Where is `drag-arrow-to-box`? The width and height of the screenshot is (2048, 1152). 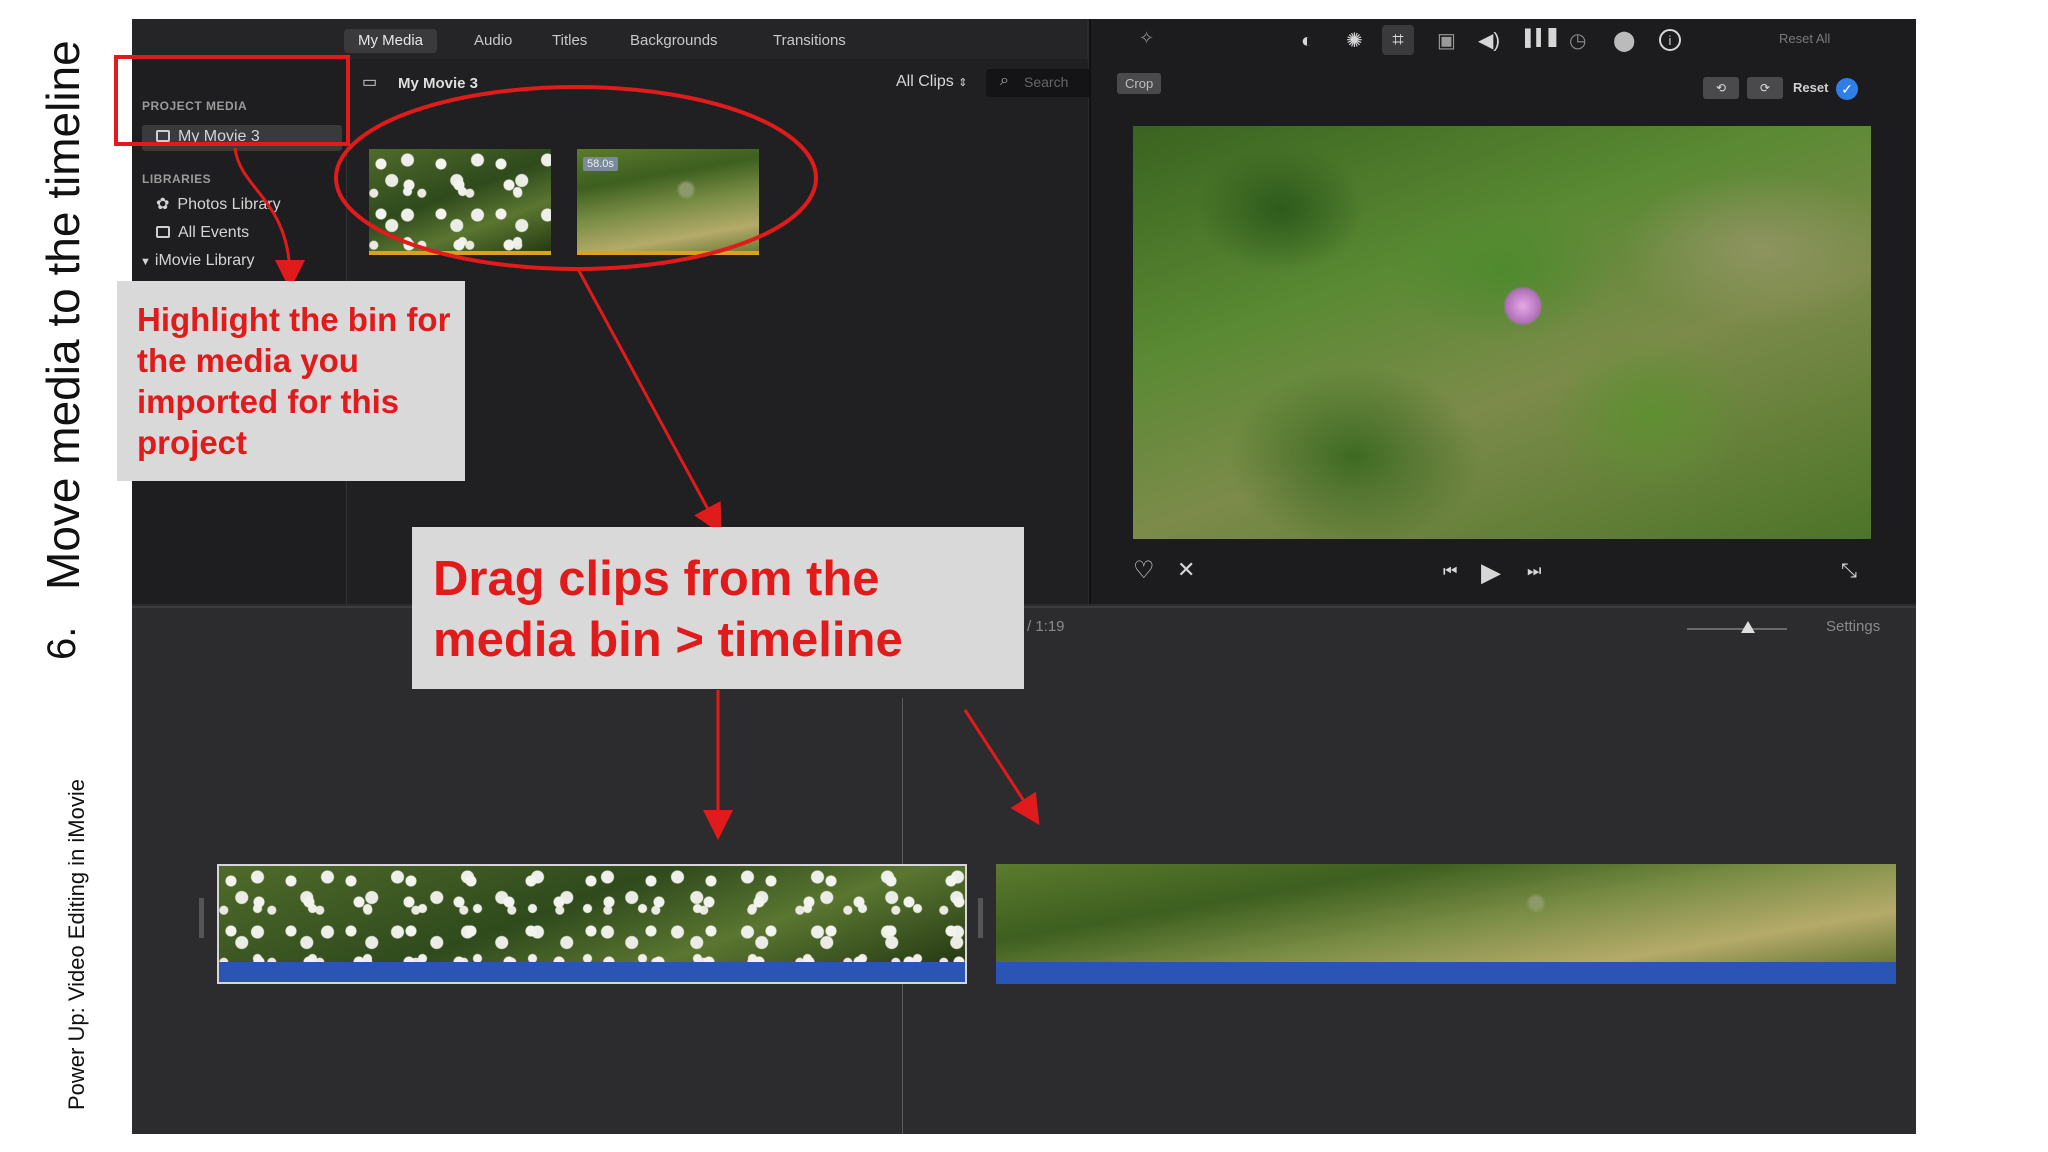 drag-arrow-to-box is located at coordinates (649, 401).